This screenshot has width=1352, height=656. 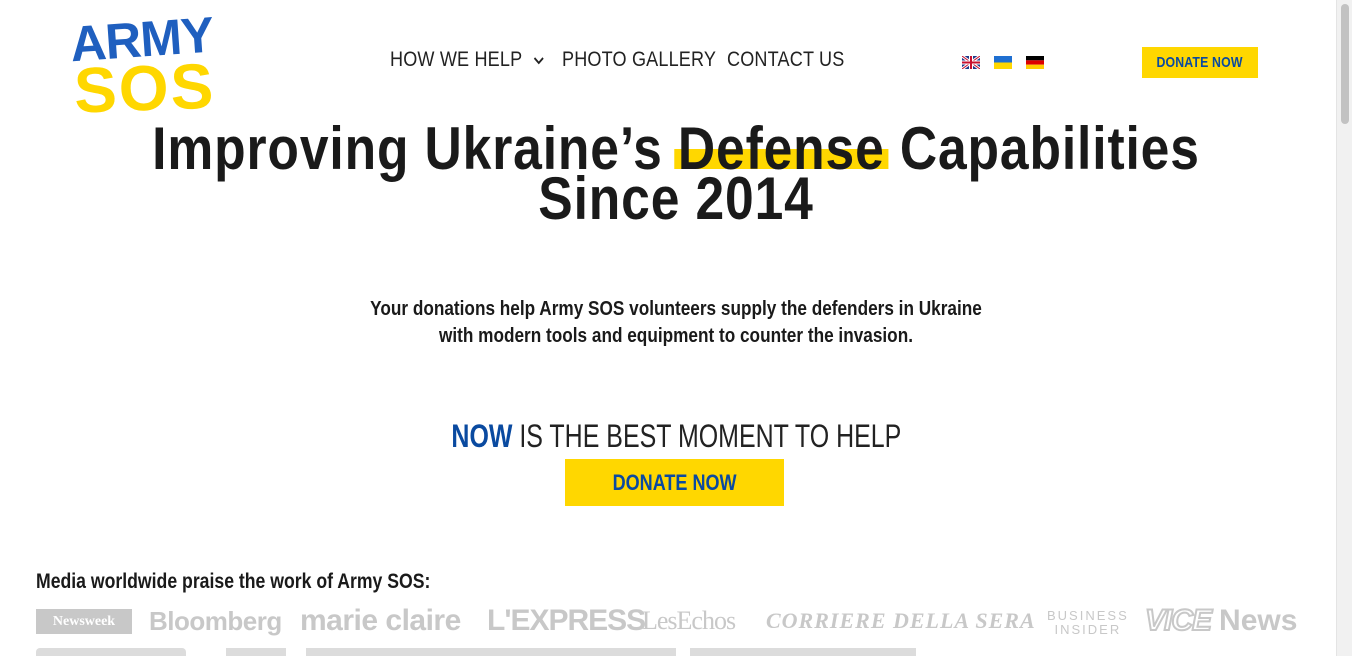 I want to click on call-to-action-heading: NOW IS THE BEST MOMENT TO HELP, so click(x=676, y=436).